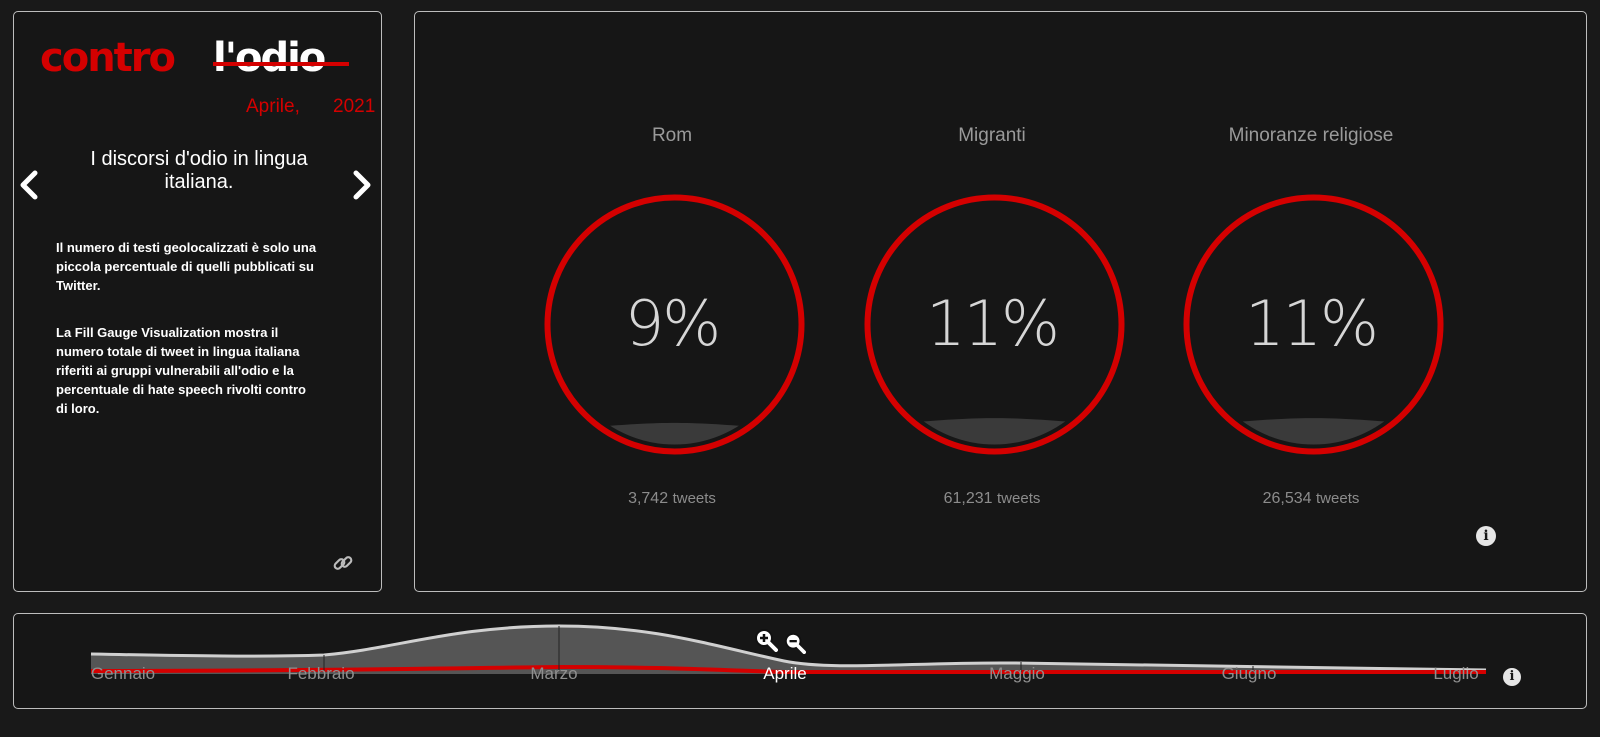  I want to click on gauge-migranti: Migranti 11% 61,231 tweets, so click(992, 332).